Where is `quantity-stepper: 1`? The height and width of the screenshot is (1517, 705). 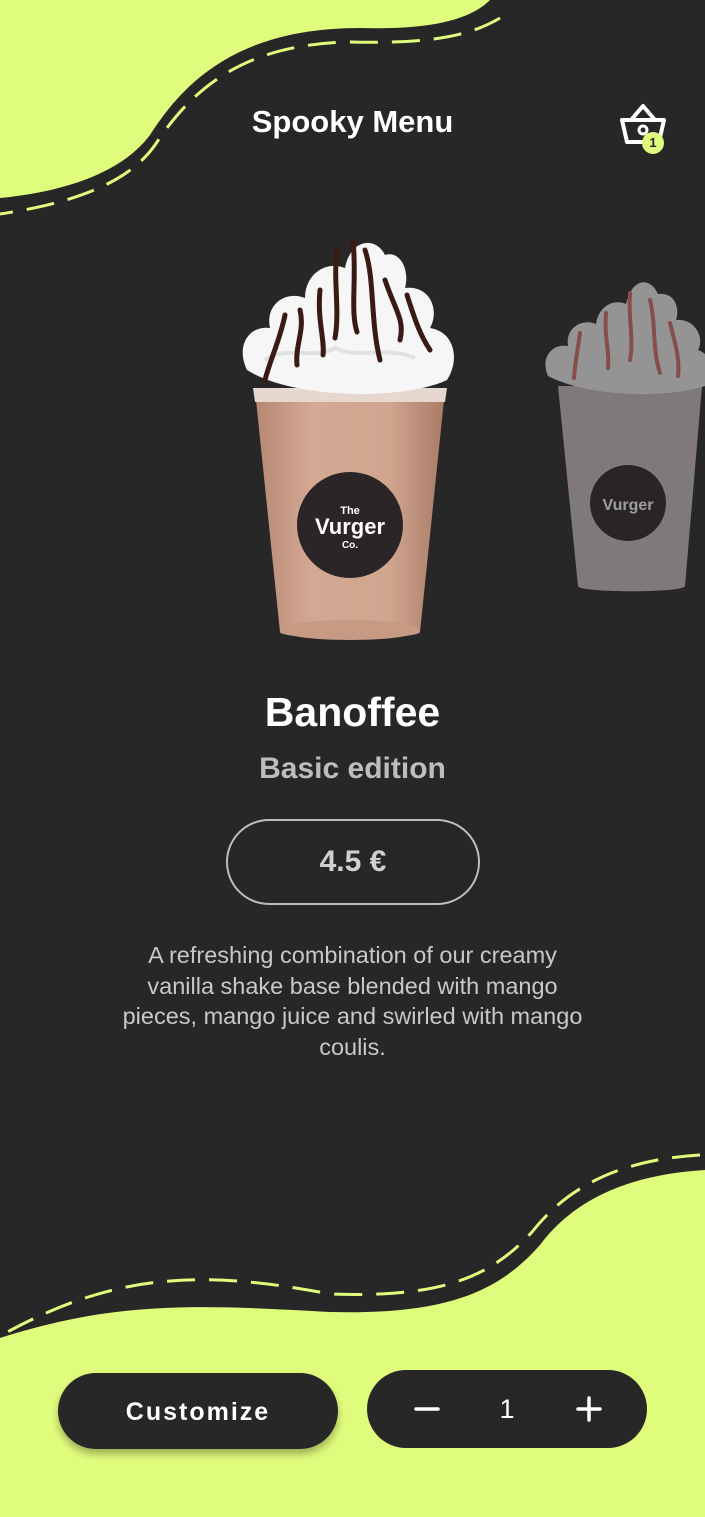
quantity-stepper: 1 is located at coordinates (507, 1409).